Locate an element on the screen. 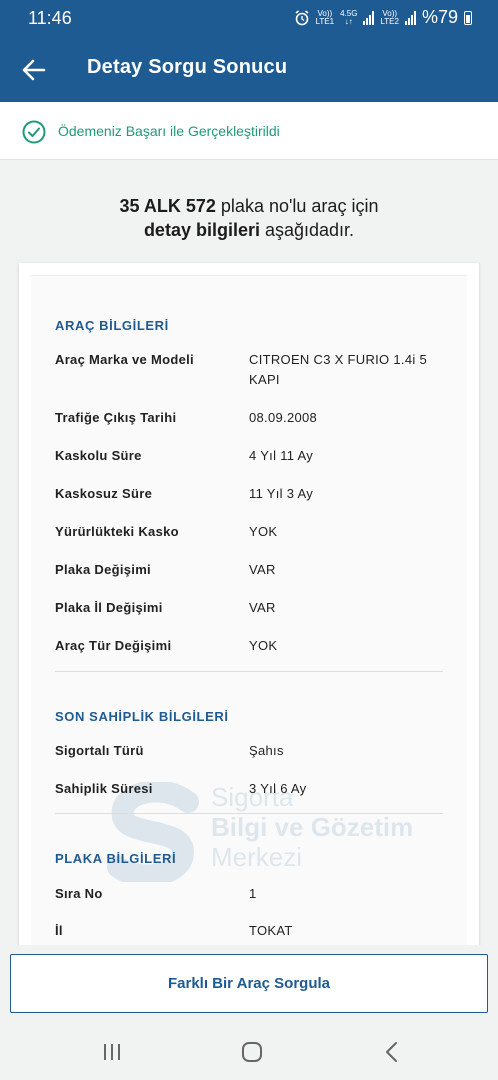 Image resolution: width=498 pixels, height=1080 pixels. headline-bold: detay bilgileri is located at coordinates (201, 230).